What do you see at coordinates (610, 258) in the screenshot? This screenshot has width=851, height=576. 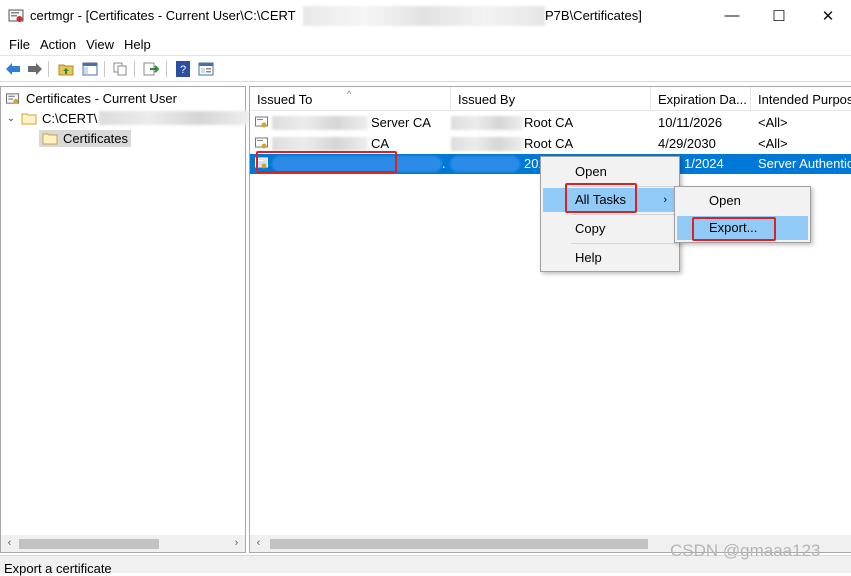 I see `context-menu-help: Help` at bounding box center [610, 258].